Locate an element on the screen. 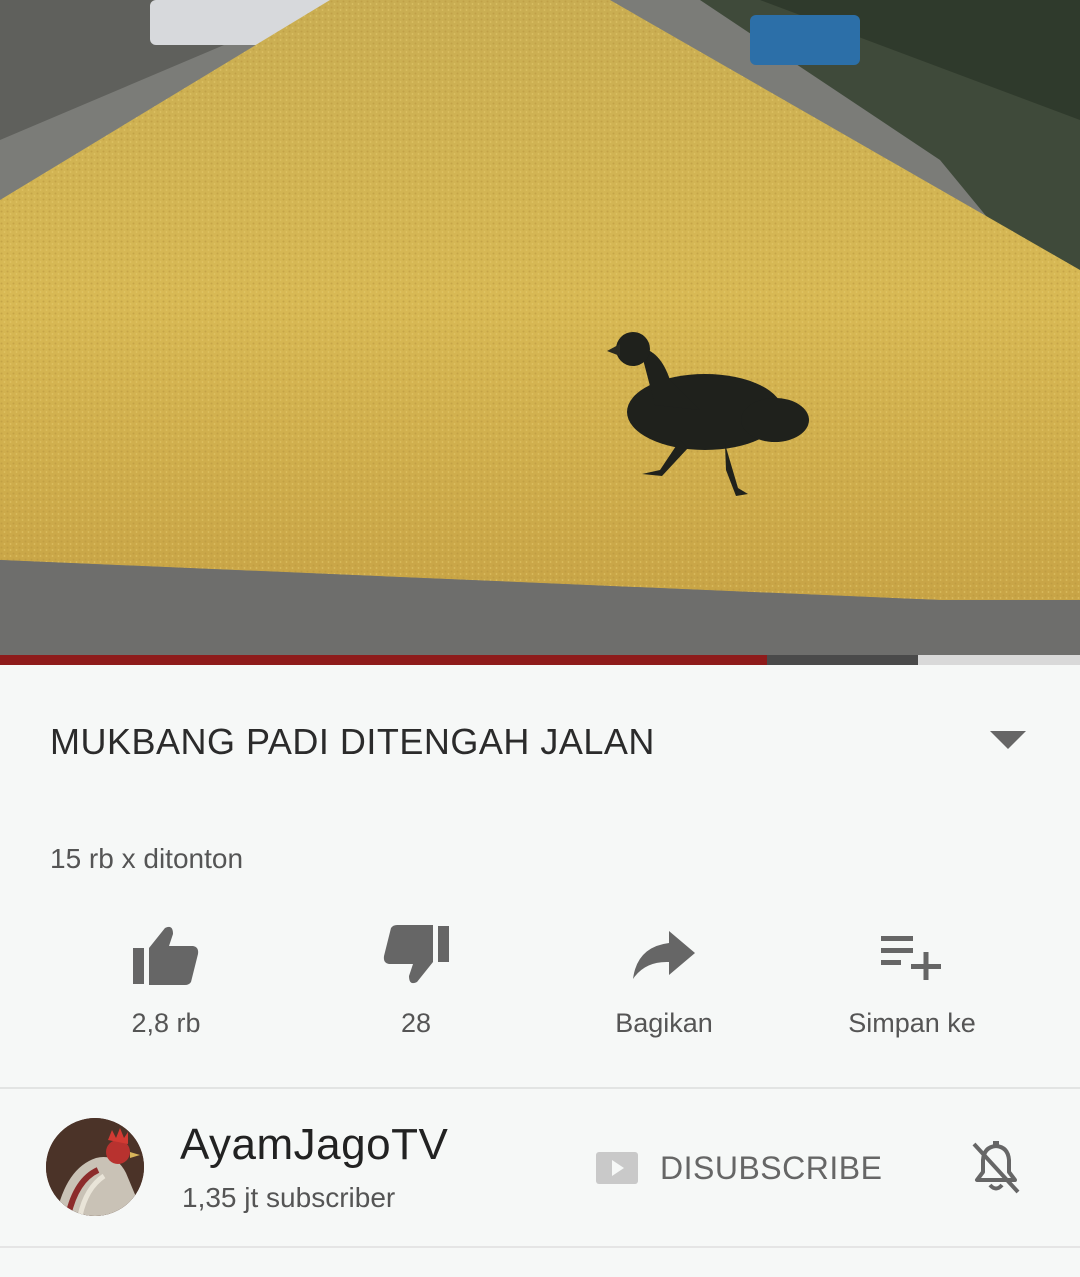  progress-played is located at coordinates (383, 660).